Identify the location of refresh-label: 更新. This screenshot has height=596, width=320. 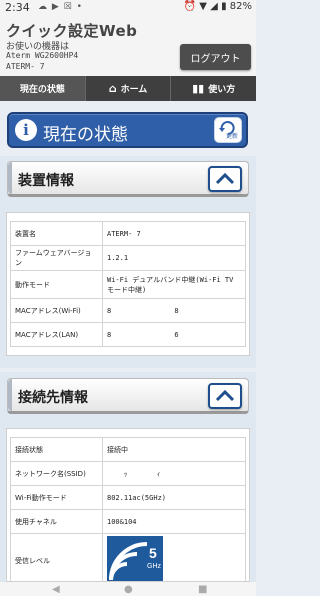
(232, 136).